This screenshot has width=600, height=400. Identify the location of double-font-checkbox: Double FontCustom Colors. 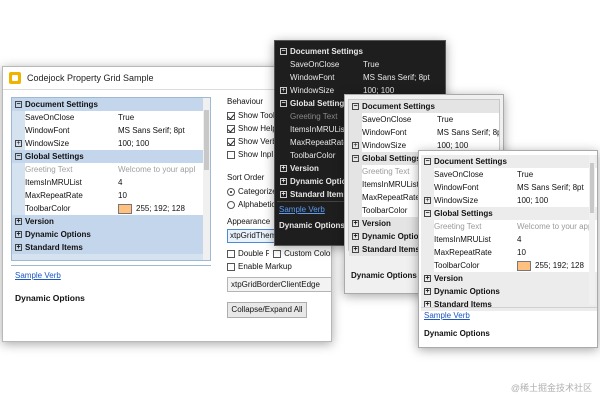
(279, 253).